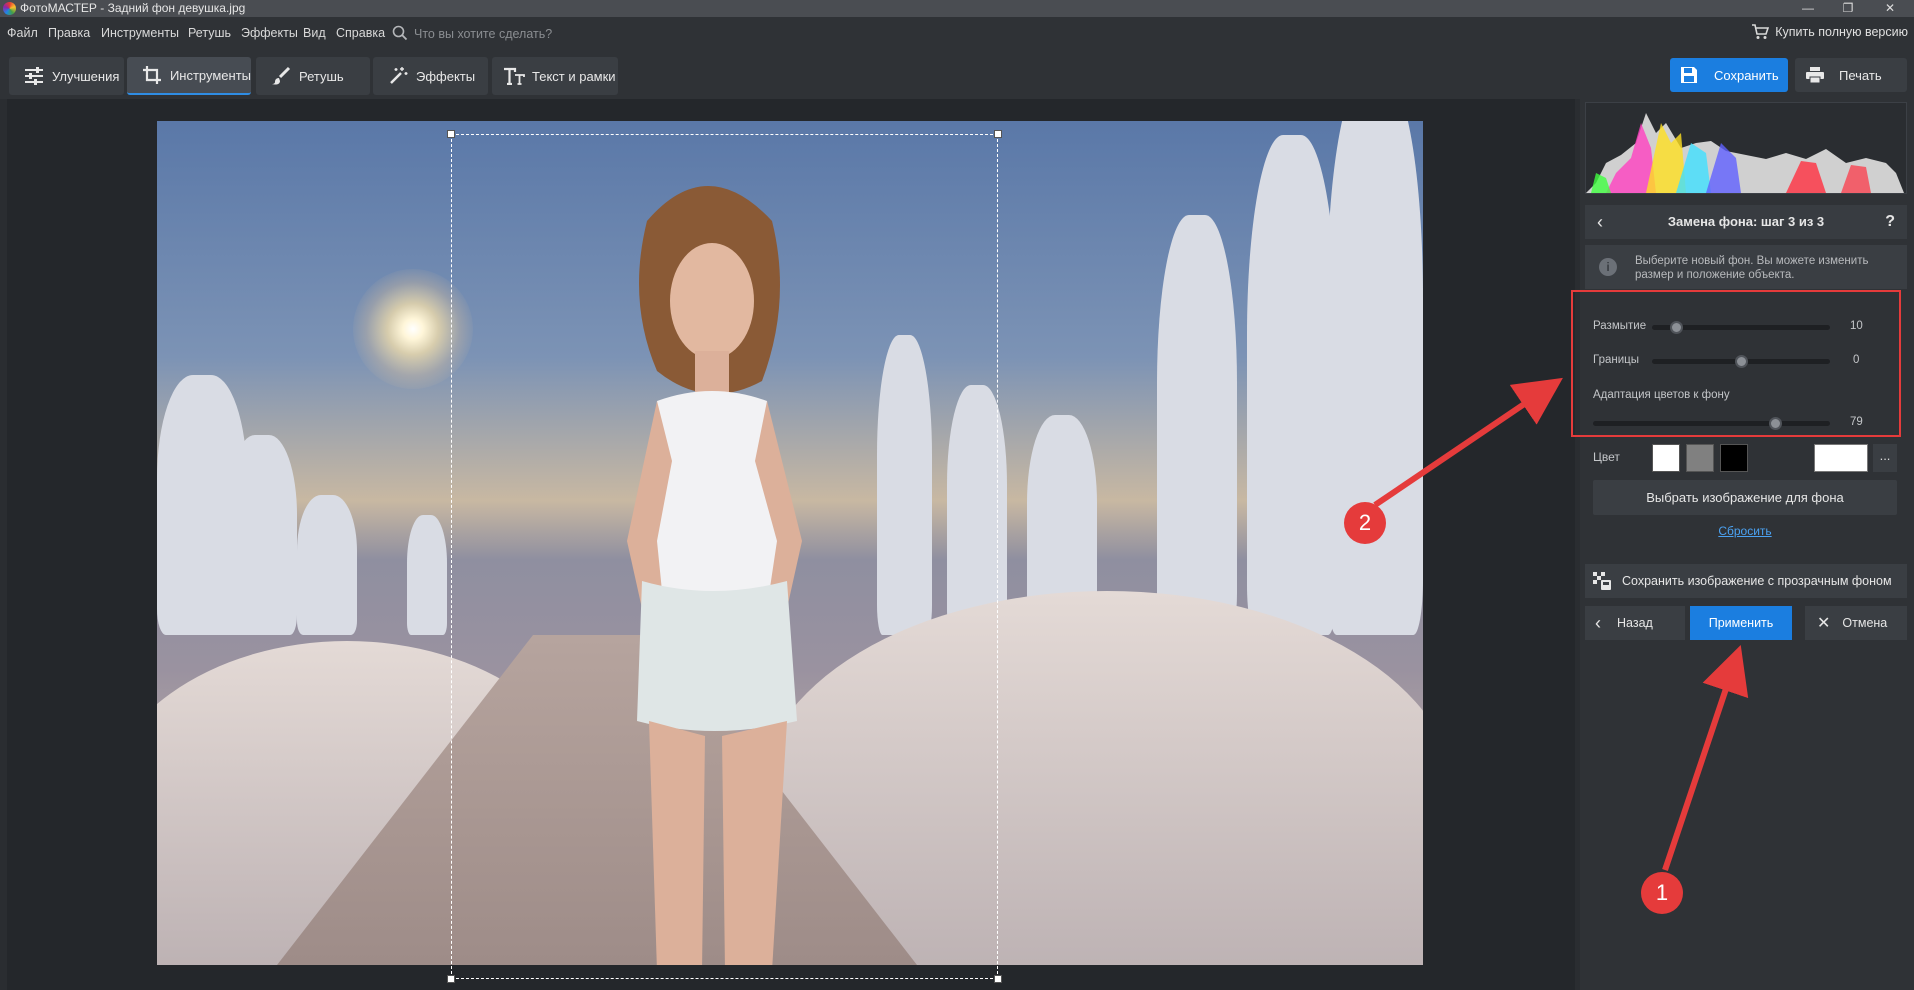 The width and height of the screenshot is (1914, 990). What do you see at coordinates (152, 75) in the screenshot?
I see `crop-icon` at bounding box center [152, 75].